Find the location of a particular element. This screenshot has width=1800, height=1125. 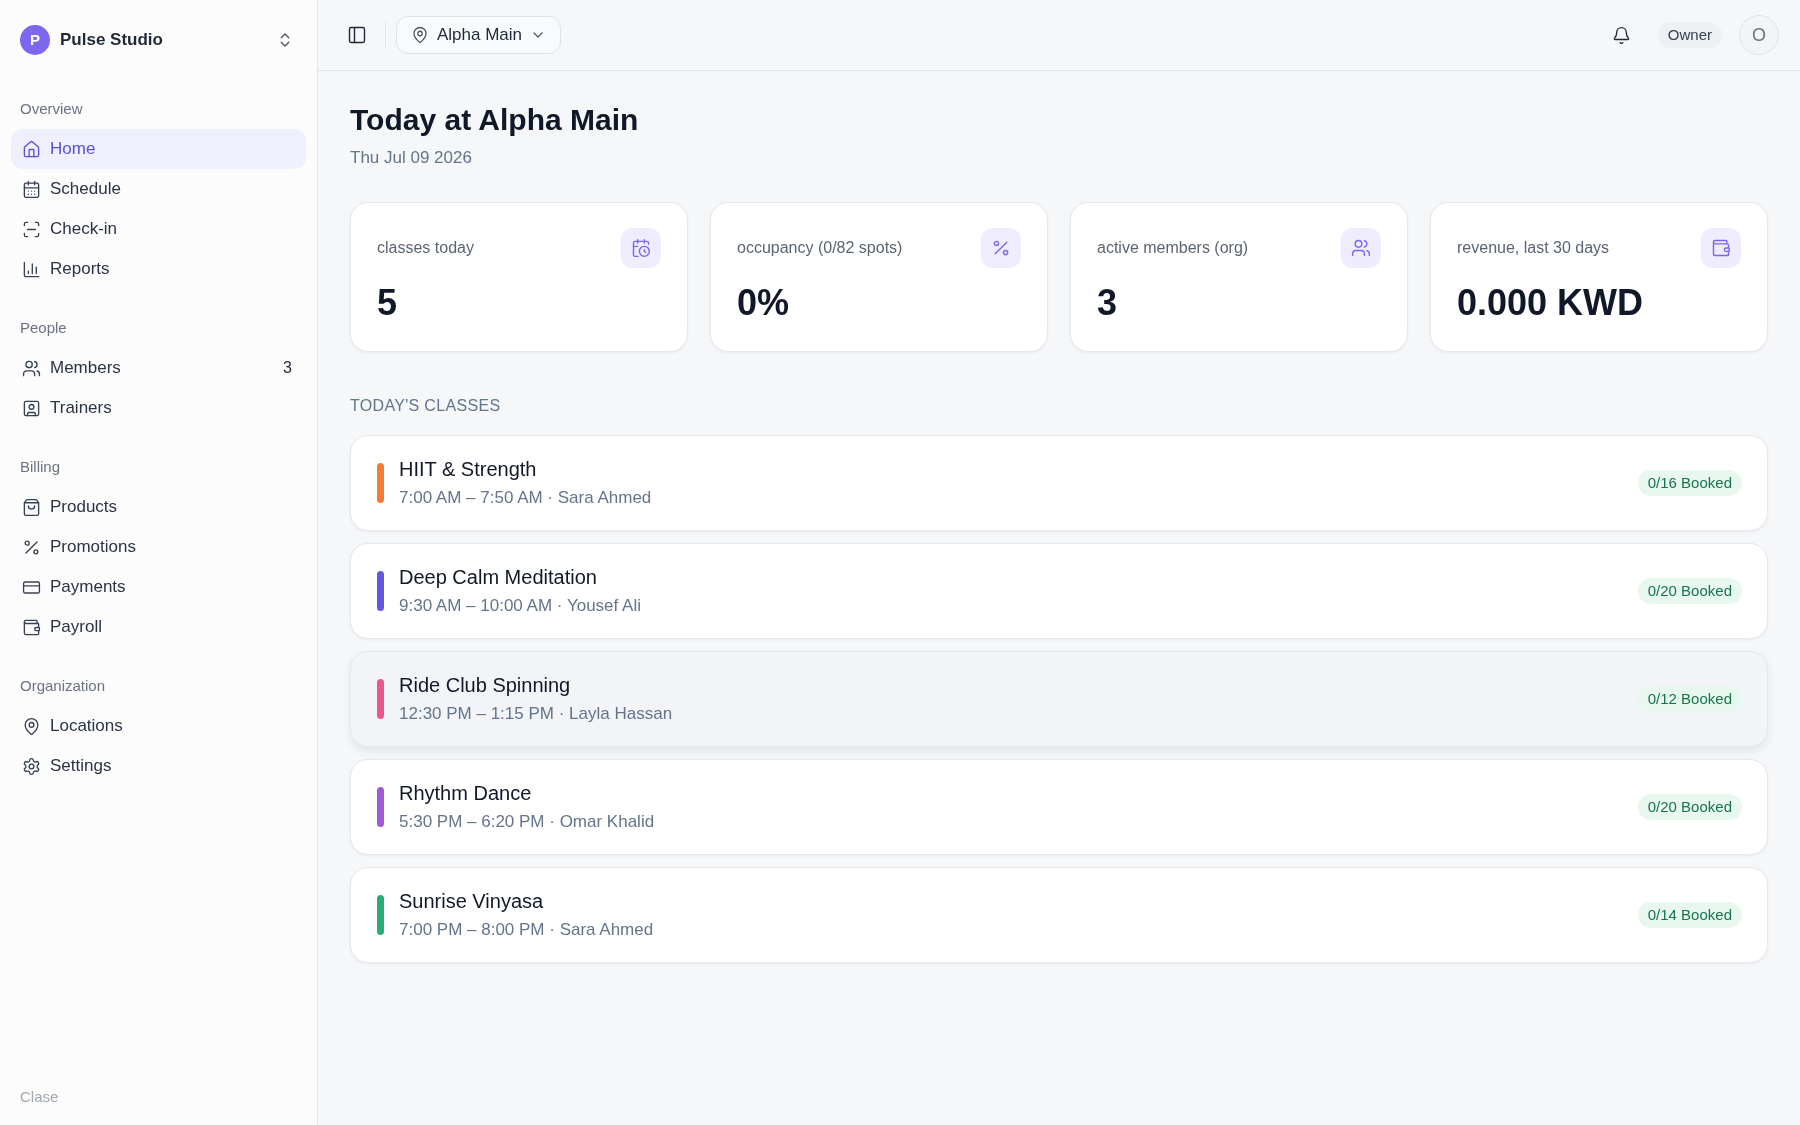

class-name: Sunrise Vinyasa is located at coordinates (472, 901).